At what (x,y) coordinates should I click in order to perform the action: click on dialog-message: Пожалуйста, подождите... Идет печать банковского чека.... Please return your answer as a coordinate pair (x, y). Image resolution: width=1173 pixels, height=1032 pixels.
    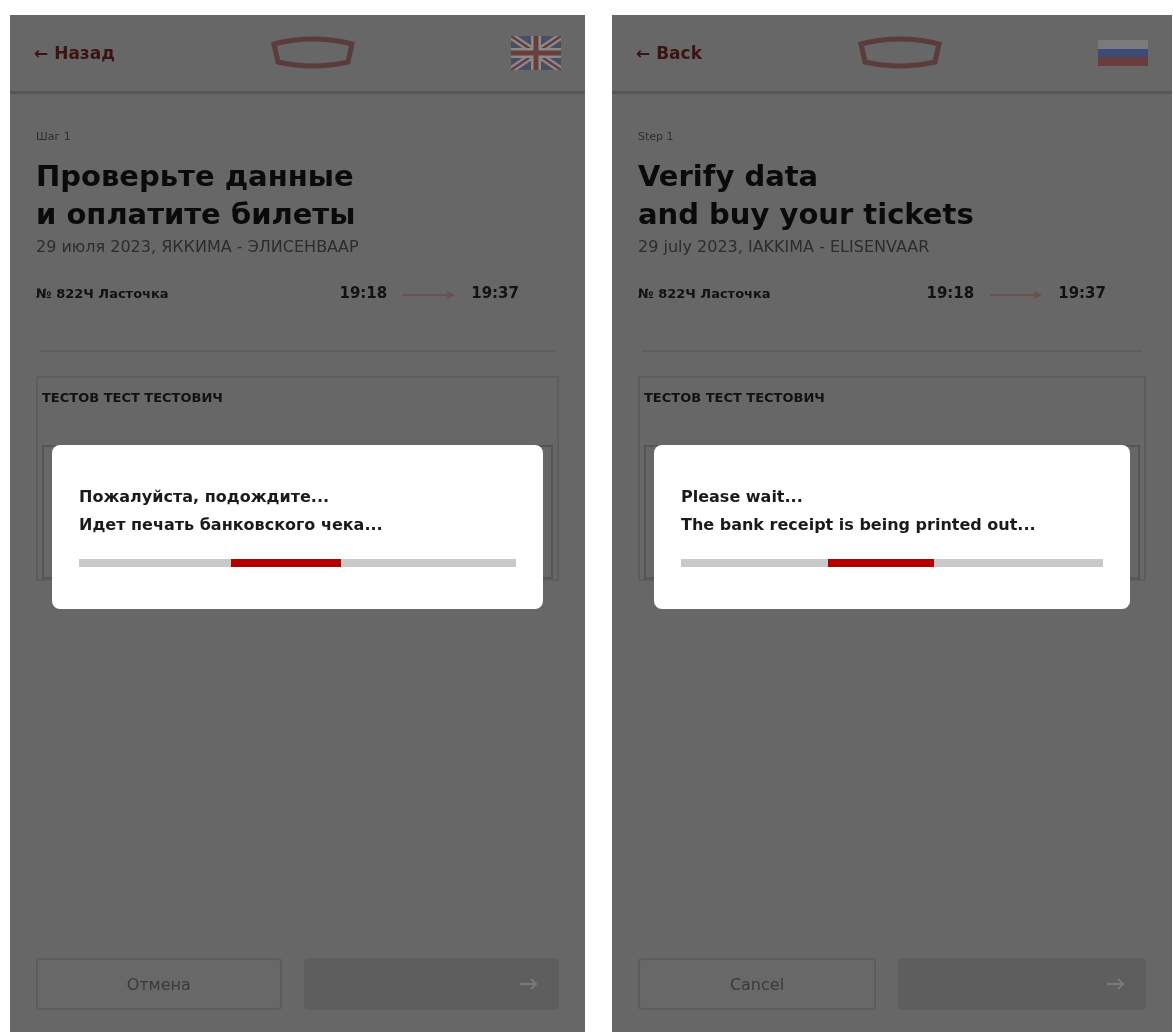
    Looking at the image, I should click on (231, 511).